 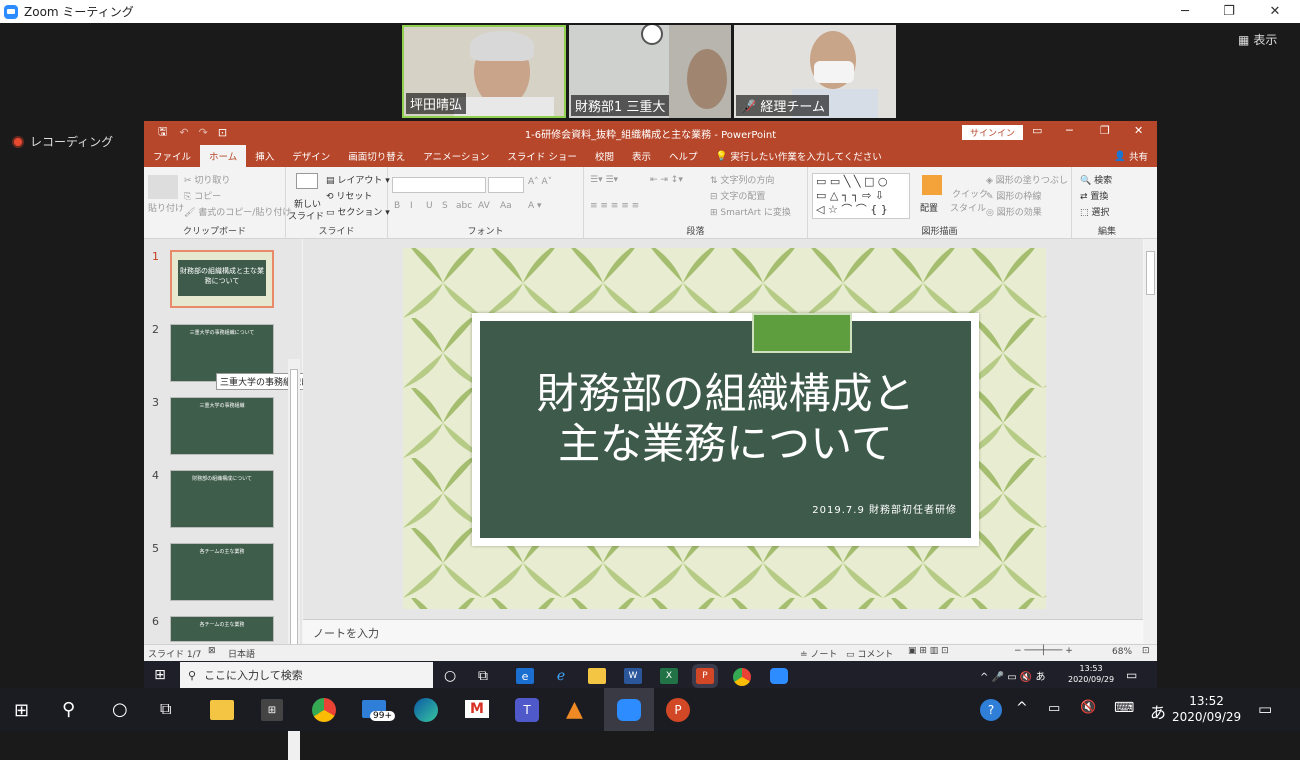 What do you see at coordinates (705, 676) in the screenshot?
I see `powerpoint-taskbar-icon: P` at bounding box center [705, 676].